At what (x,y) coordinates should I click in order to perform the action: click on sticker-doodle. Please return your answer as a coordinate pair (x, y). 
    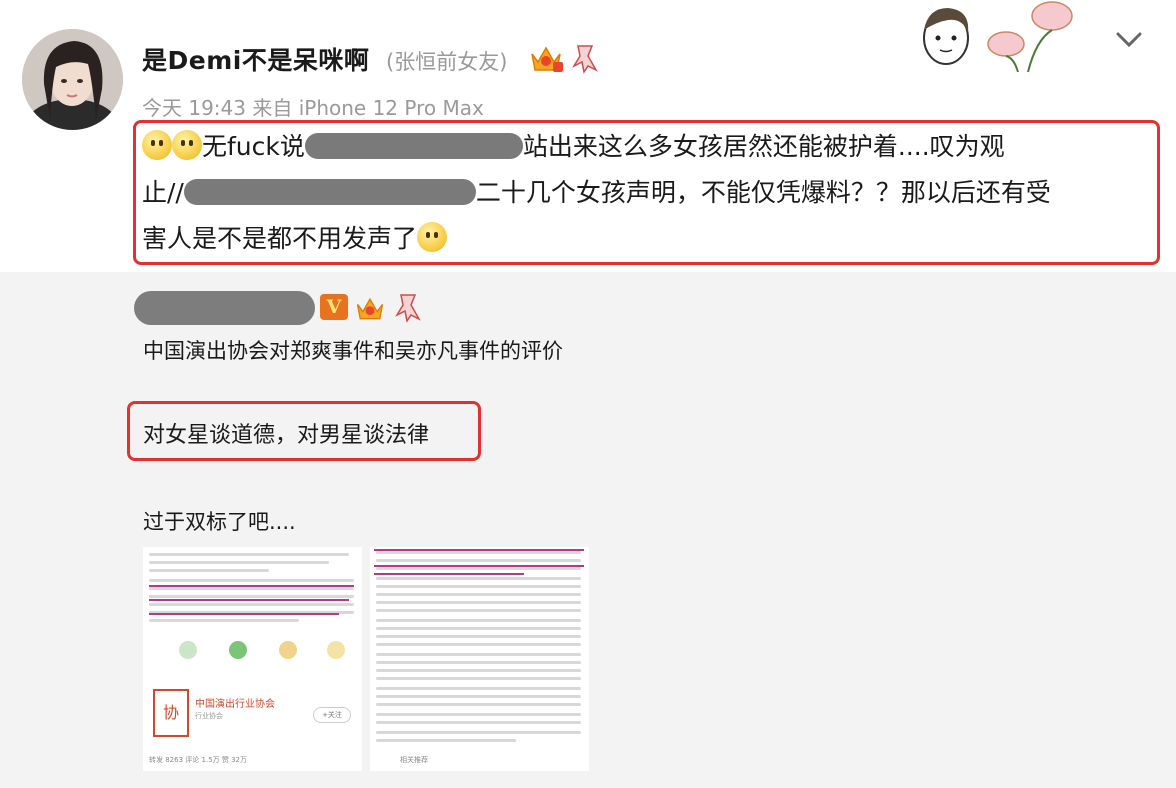
    Looking at the image, I should click on (998, 36).